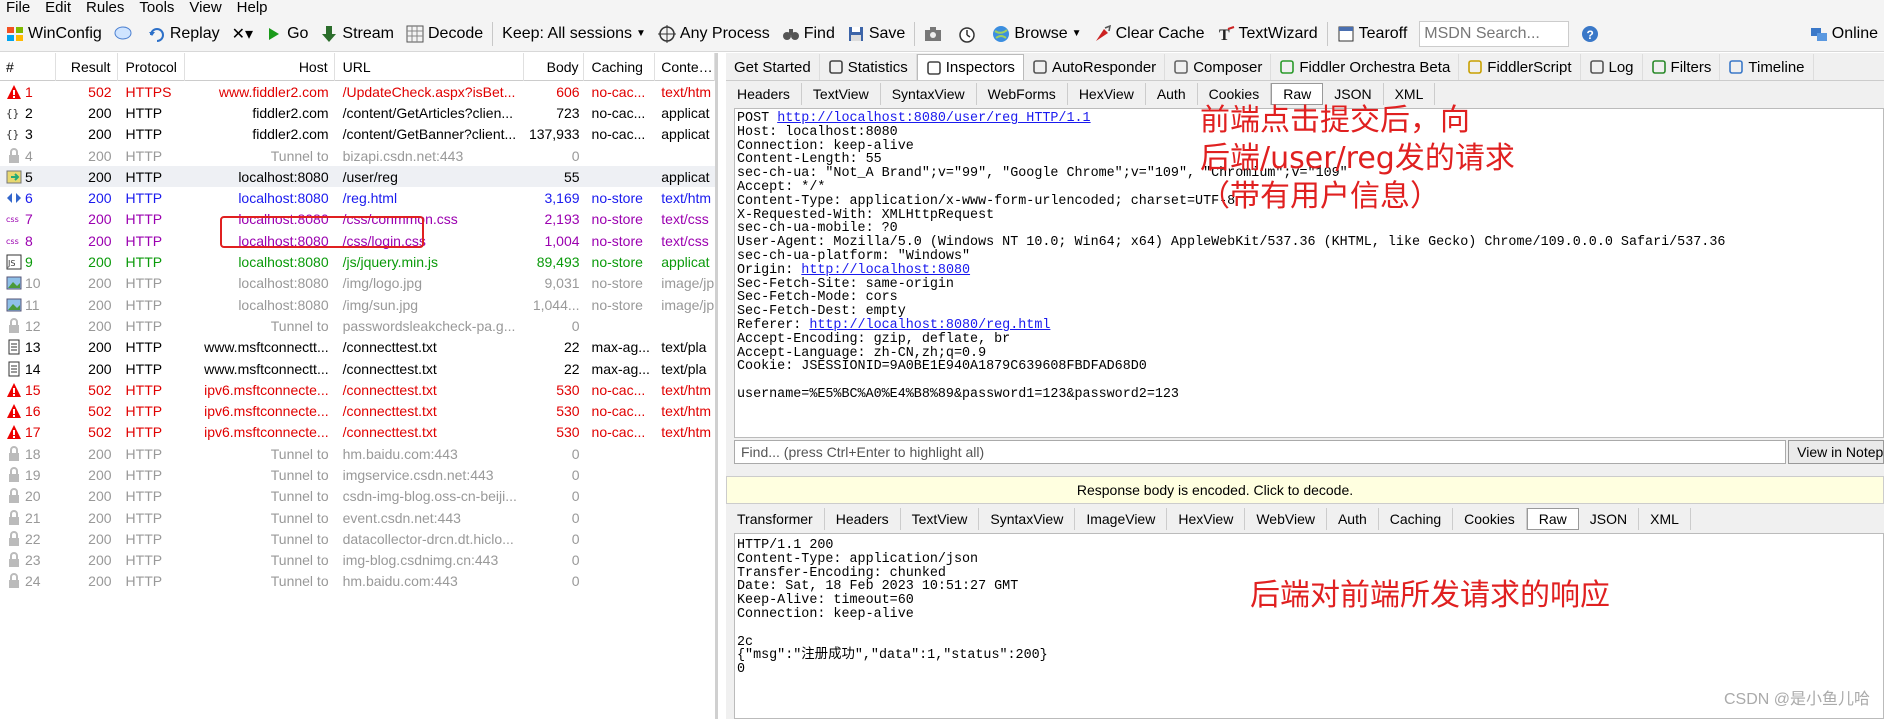 This screenshot has height=719, width=1884. Describe the element at coordinates (841, 93) in the screenshot. I see `request-tab-textview: TextView` at that location.